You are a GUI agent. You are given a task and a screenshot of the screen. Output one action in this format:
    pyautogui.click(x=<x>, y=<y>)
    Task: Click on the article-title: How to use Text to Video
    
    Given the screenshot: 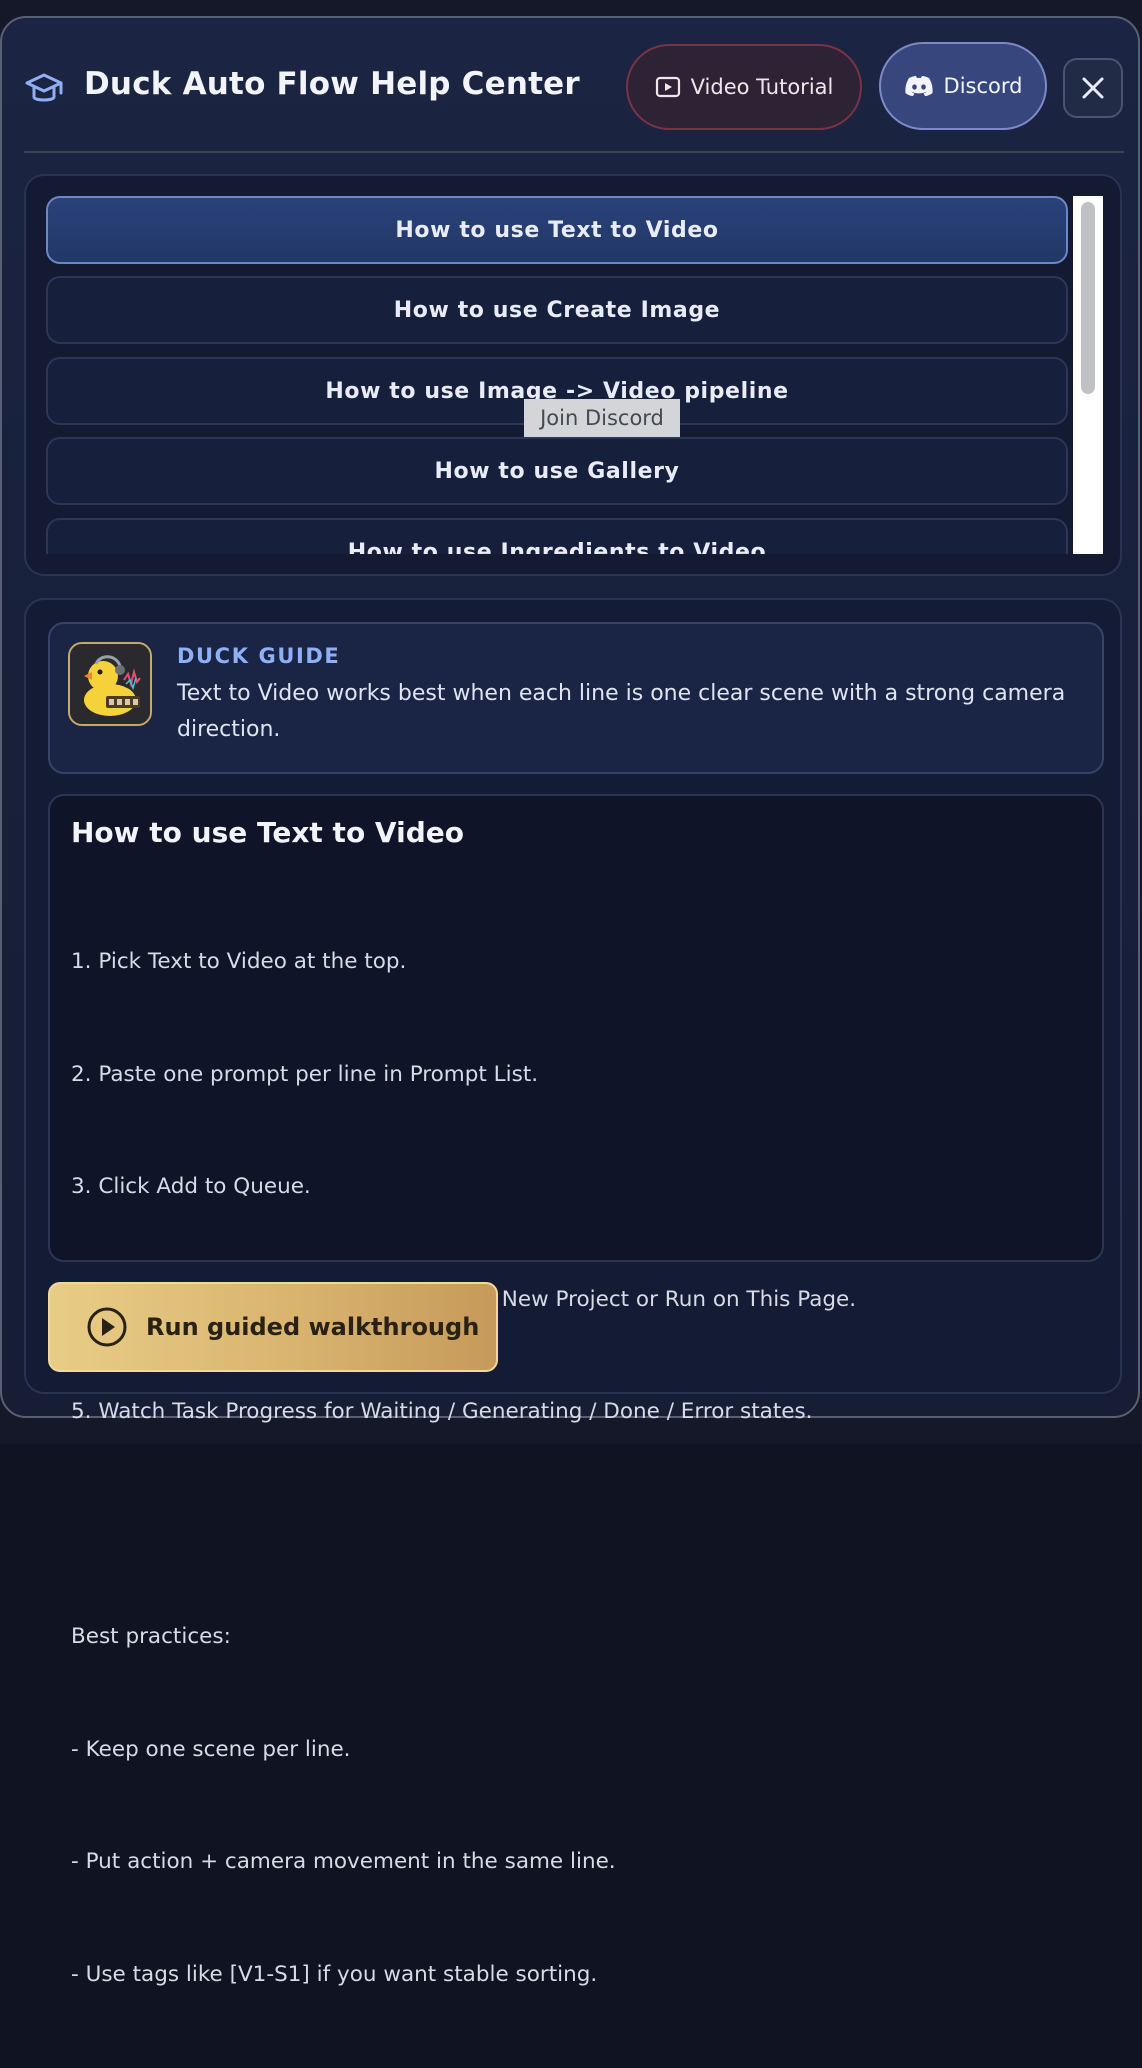 What is the action you would take?
    pyautogui.click(x=267, y=832)
    